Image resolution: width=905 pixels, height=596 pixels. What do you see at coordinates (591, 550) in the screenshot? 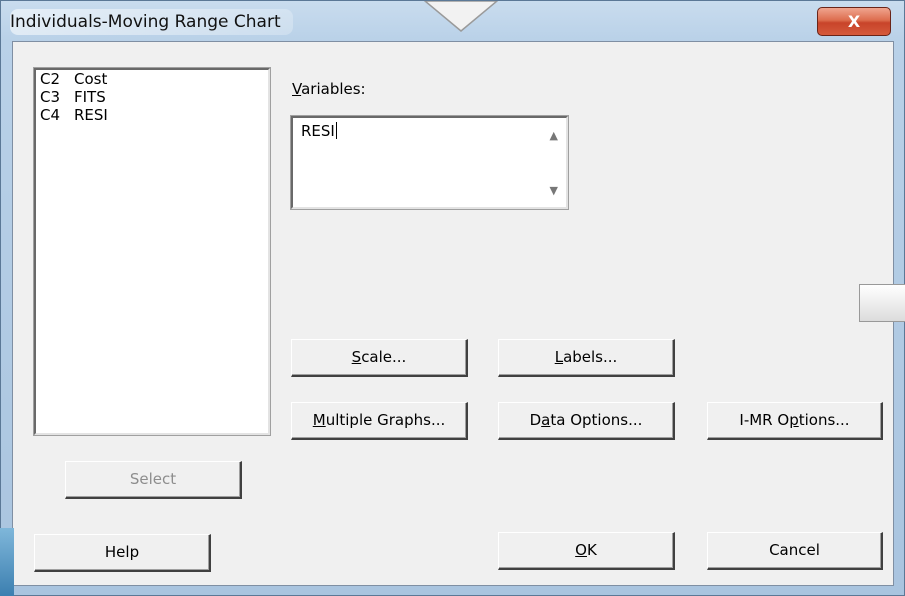
I see `button-label: K` at bounding box center [591, 550].